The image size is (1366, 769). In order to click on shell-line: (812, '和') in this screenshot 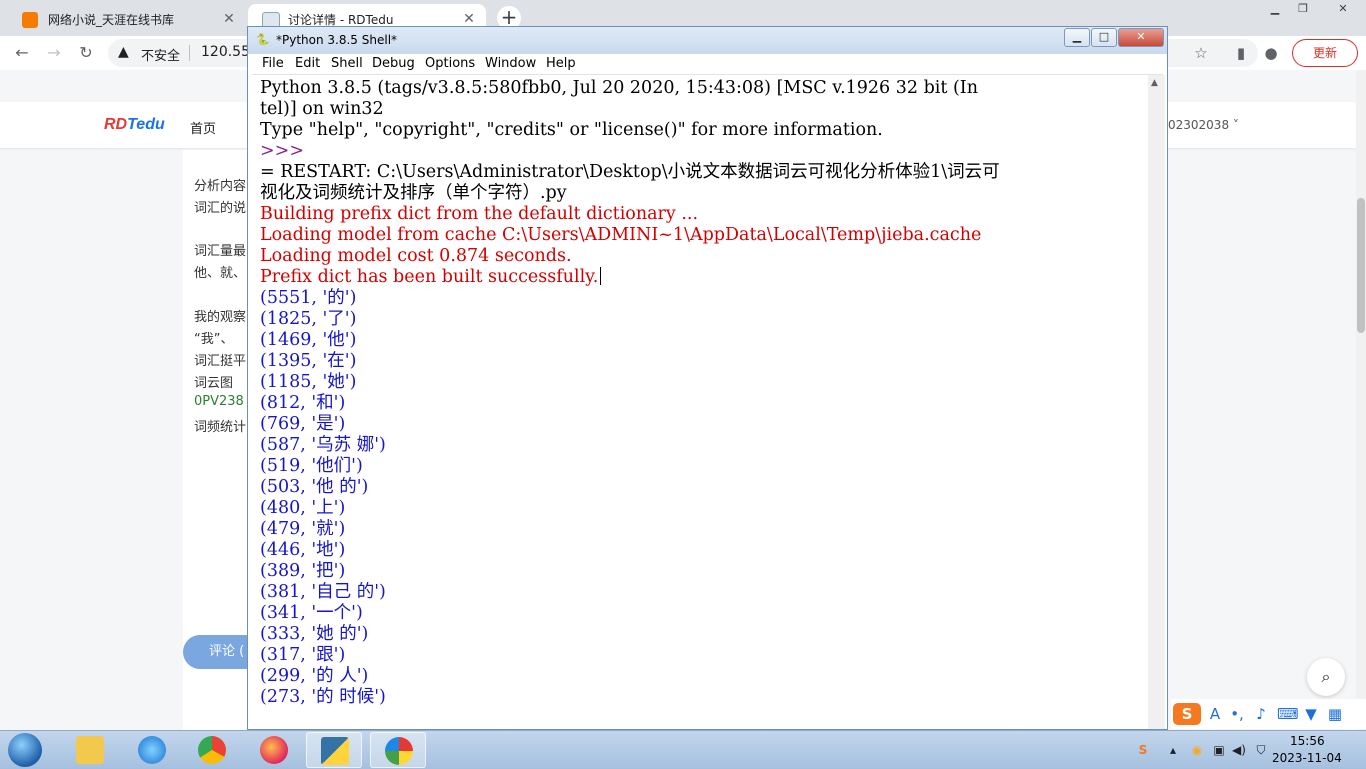, I will do `click(303, 403)`.